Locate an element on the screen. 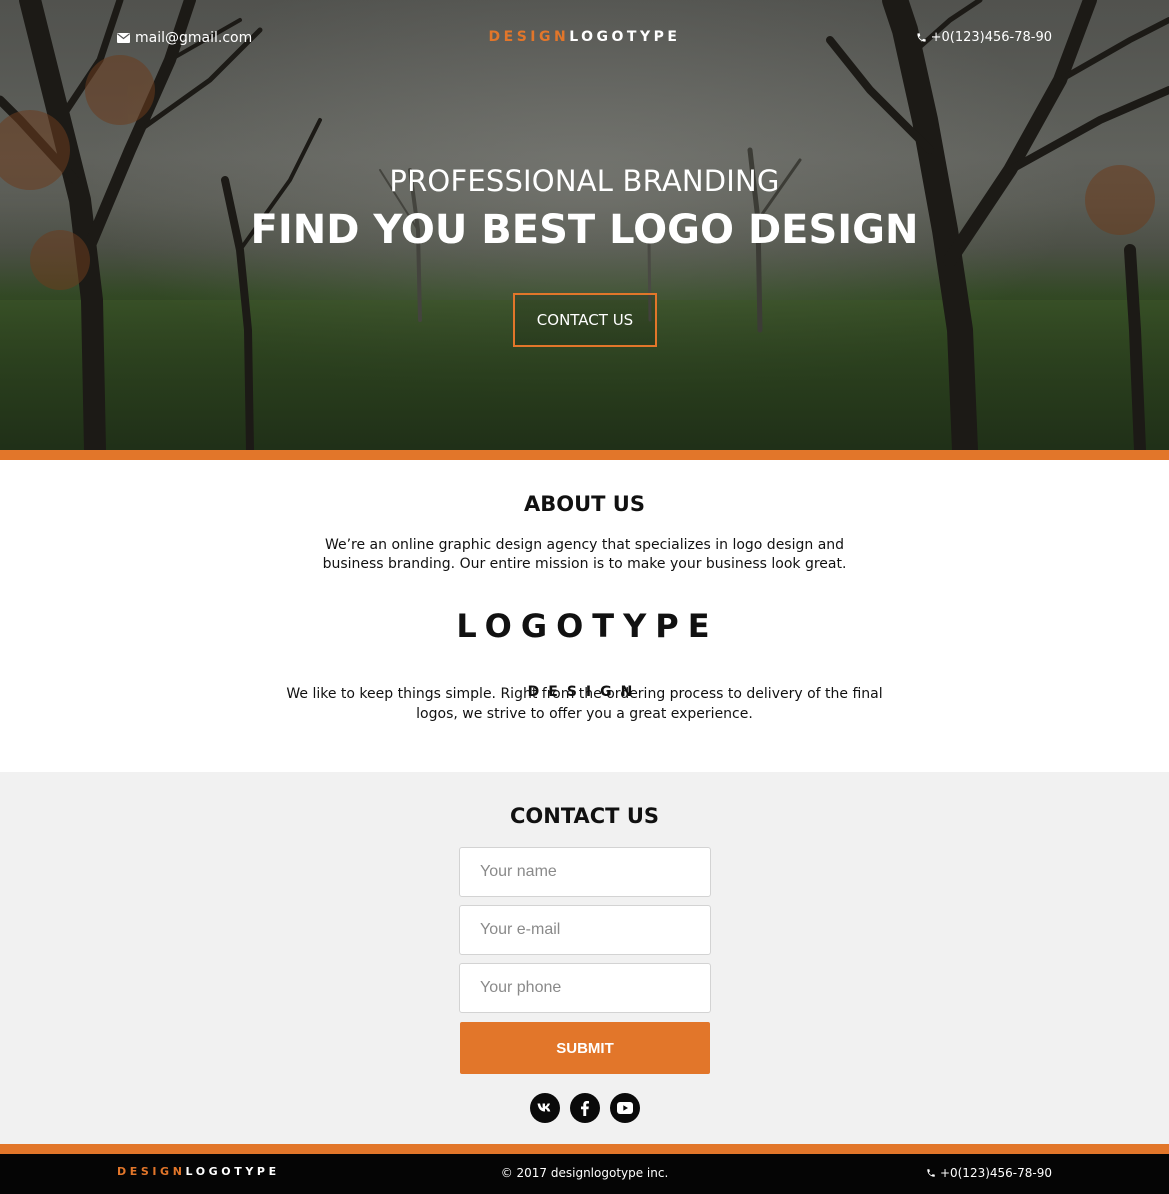  header-phone: +0(123)456-78-90 is located at coordinates (984, 37).